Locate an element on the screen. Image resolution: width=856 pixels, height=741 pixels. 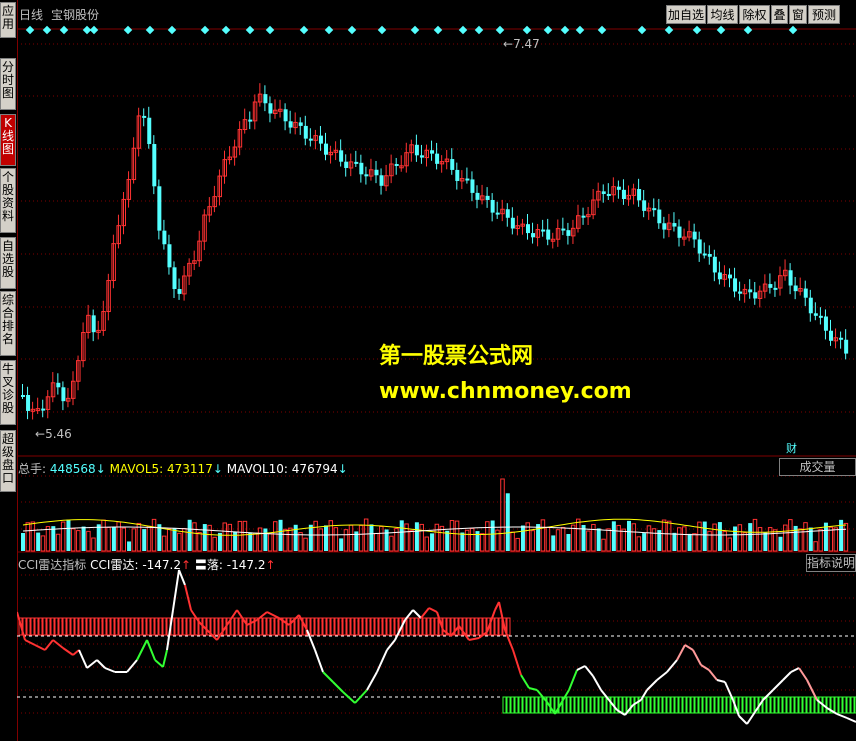
watermark-url: www.chnmoney.com is located at coordinates (505, 391).